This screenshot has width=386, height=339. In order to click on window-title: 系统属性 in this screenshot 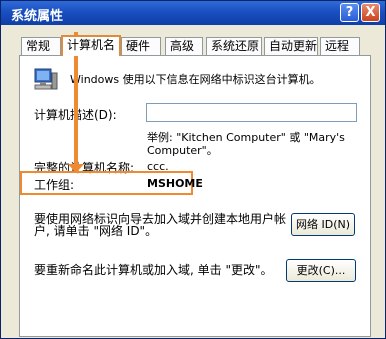, I will do `click(37, 16)`.